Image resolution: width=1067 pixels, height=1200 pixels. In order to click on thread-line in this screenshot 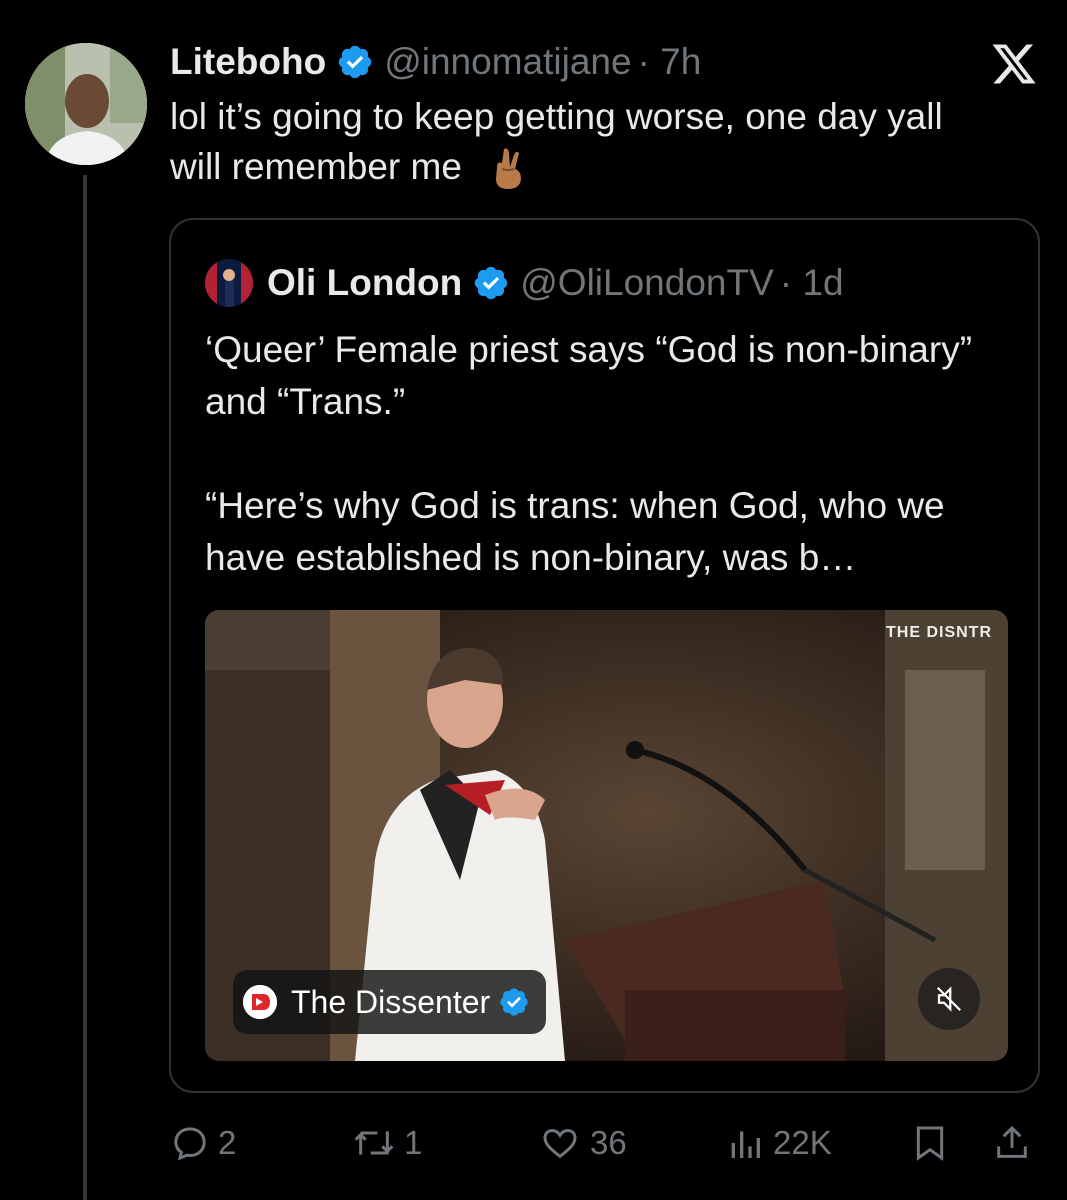, I will do `click(85, 687)`.